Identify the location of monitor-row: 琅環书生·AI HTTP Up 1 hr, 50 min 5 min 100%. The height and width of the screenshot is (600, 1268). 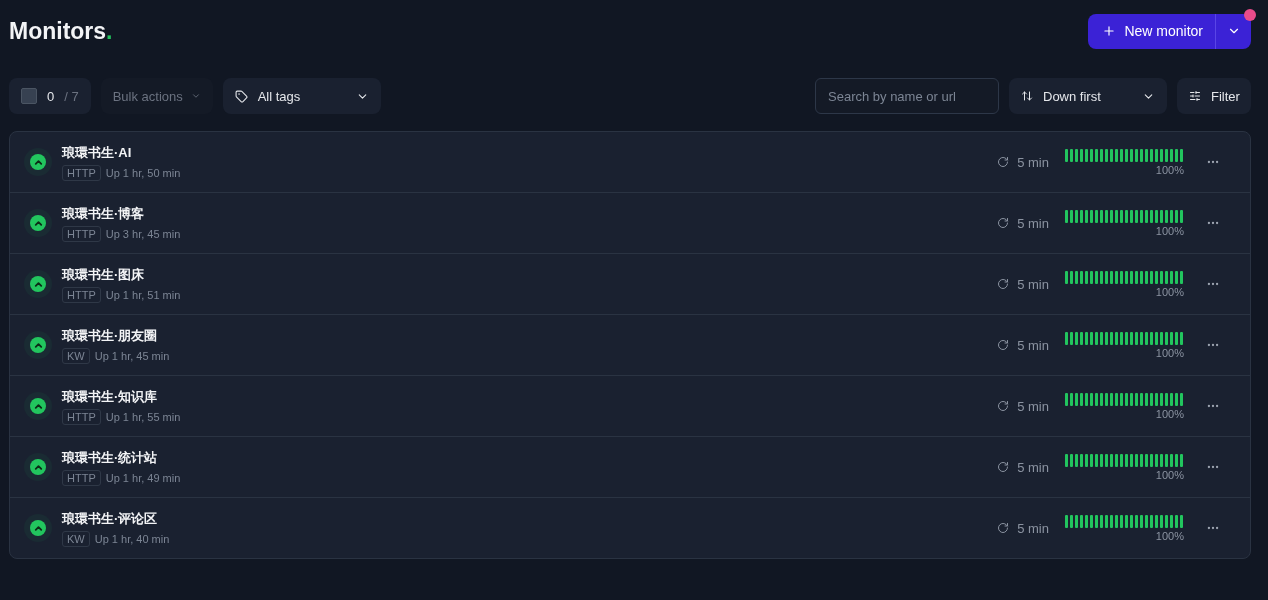
(630, 162).